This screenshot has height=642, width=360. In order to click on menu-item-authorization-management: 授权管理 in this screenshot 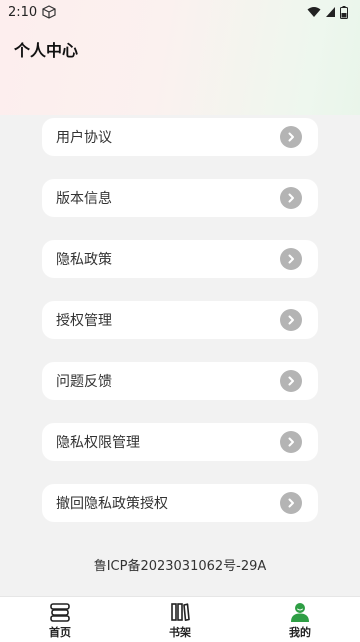, I will do `click(180, 320)`.